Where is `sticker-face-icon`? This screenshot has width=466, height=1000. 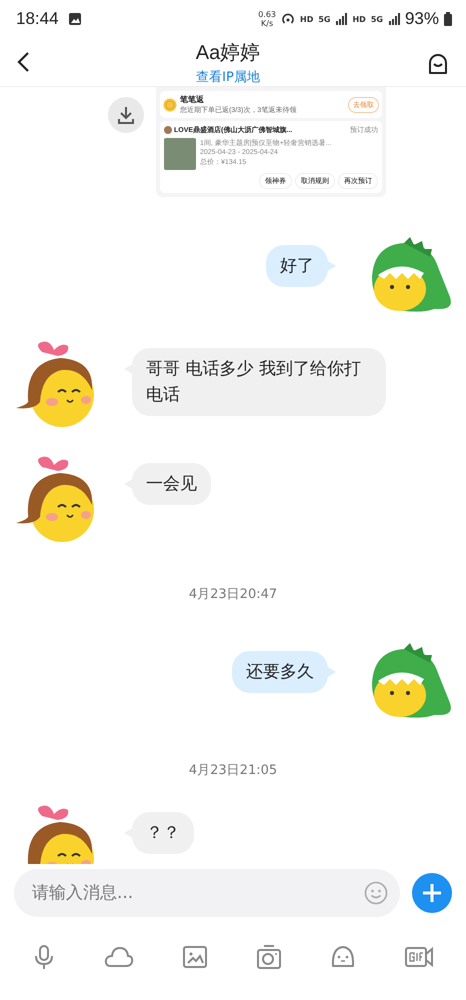 sticker-face-icon is located at coordinates (343, 957).